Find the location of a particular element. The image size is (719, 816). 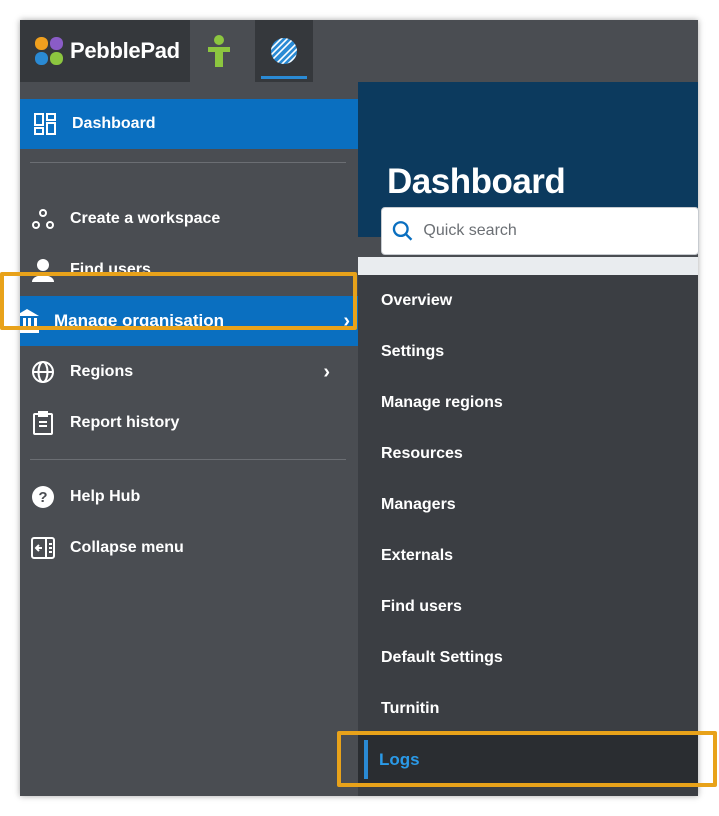

clipboard-icon is located at coordinates (43, 423).